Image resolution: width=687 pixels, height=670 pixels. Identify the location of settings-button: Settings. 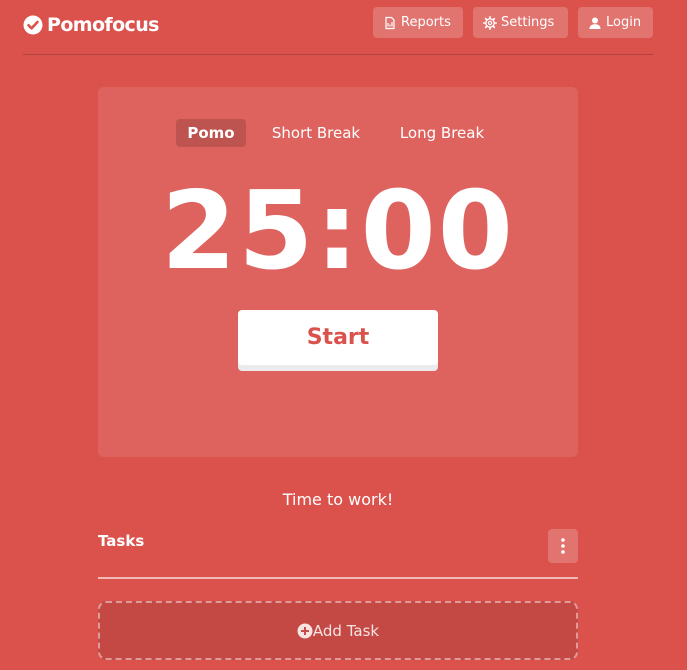
(520, 22).